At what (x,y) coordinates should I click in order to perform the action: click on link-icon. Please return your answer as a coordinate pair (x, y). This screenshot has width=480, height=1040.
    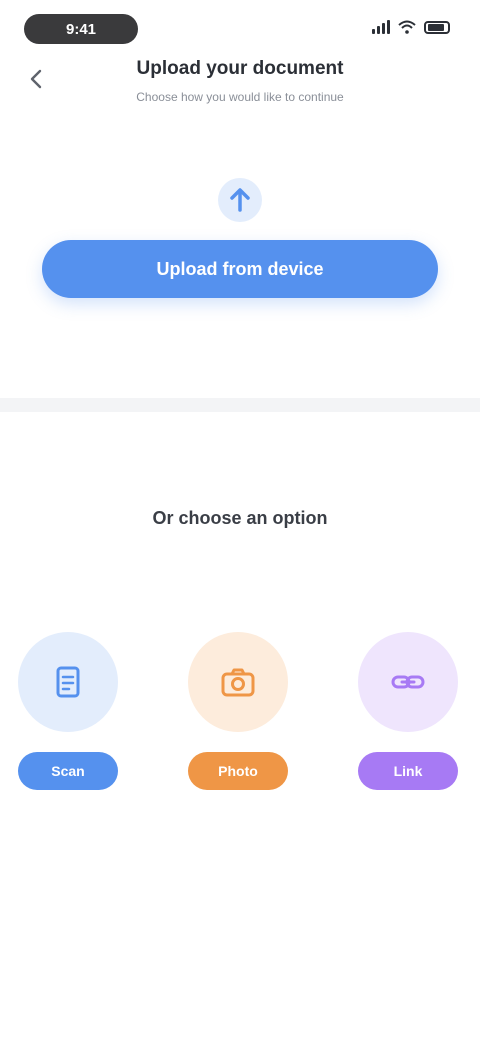
    Looking at the image, I should click on (408, 682).